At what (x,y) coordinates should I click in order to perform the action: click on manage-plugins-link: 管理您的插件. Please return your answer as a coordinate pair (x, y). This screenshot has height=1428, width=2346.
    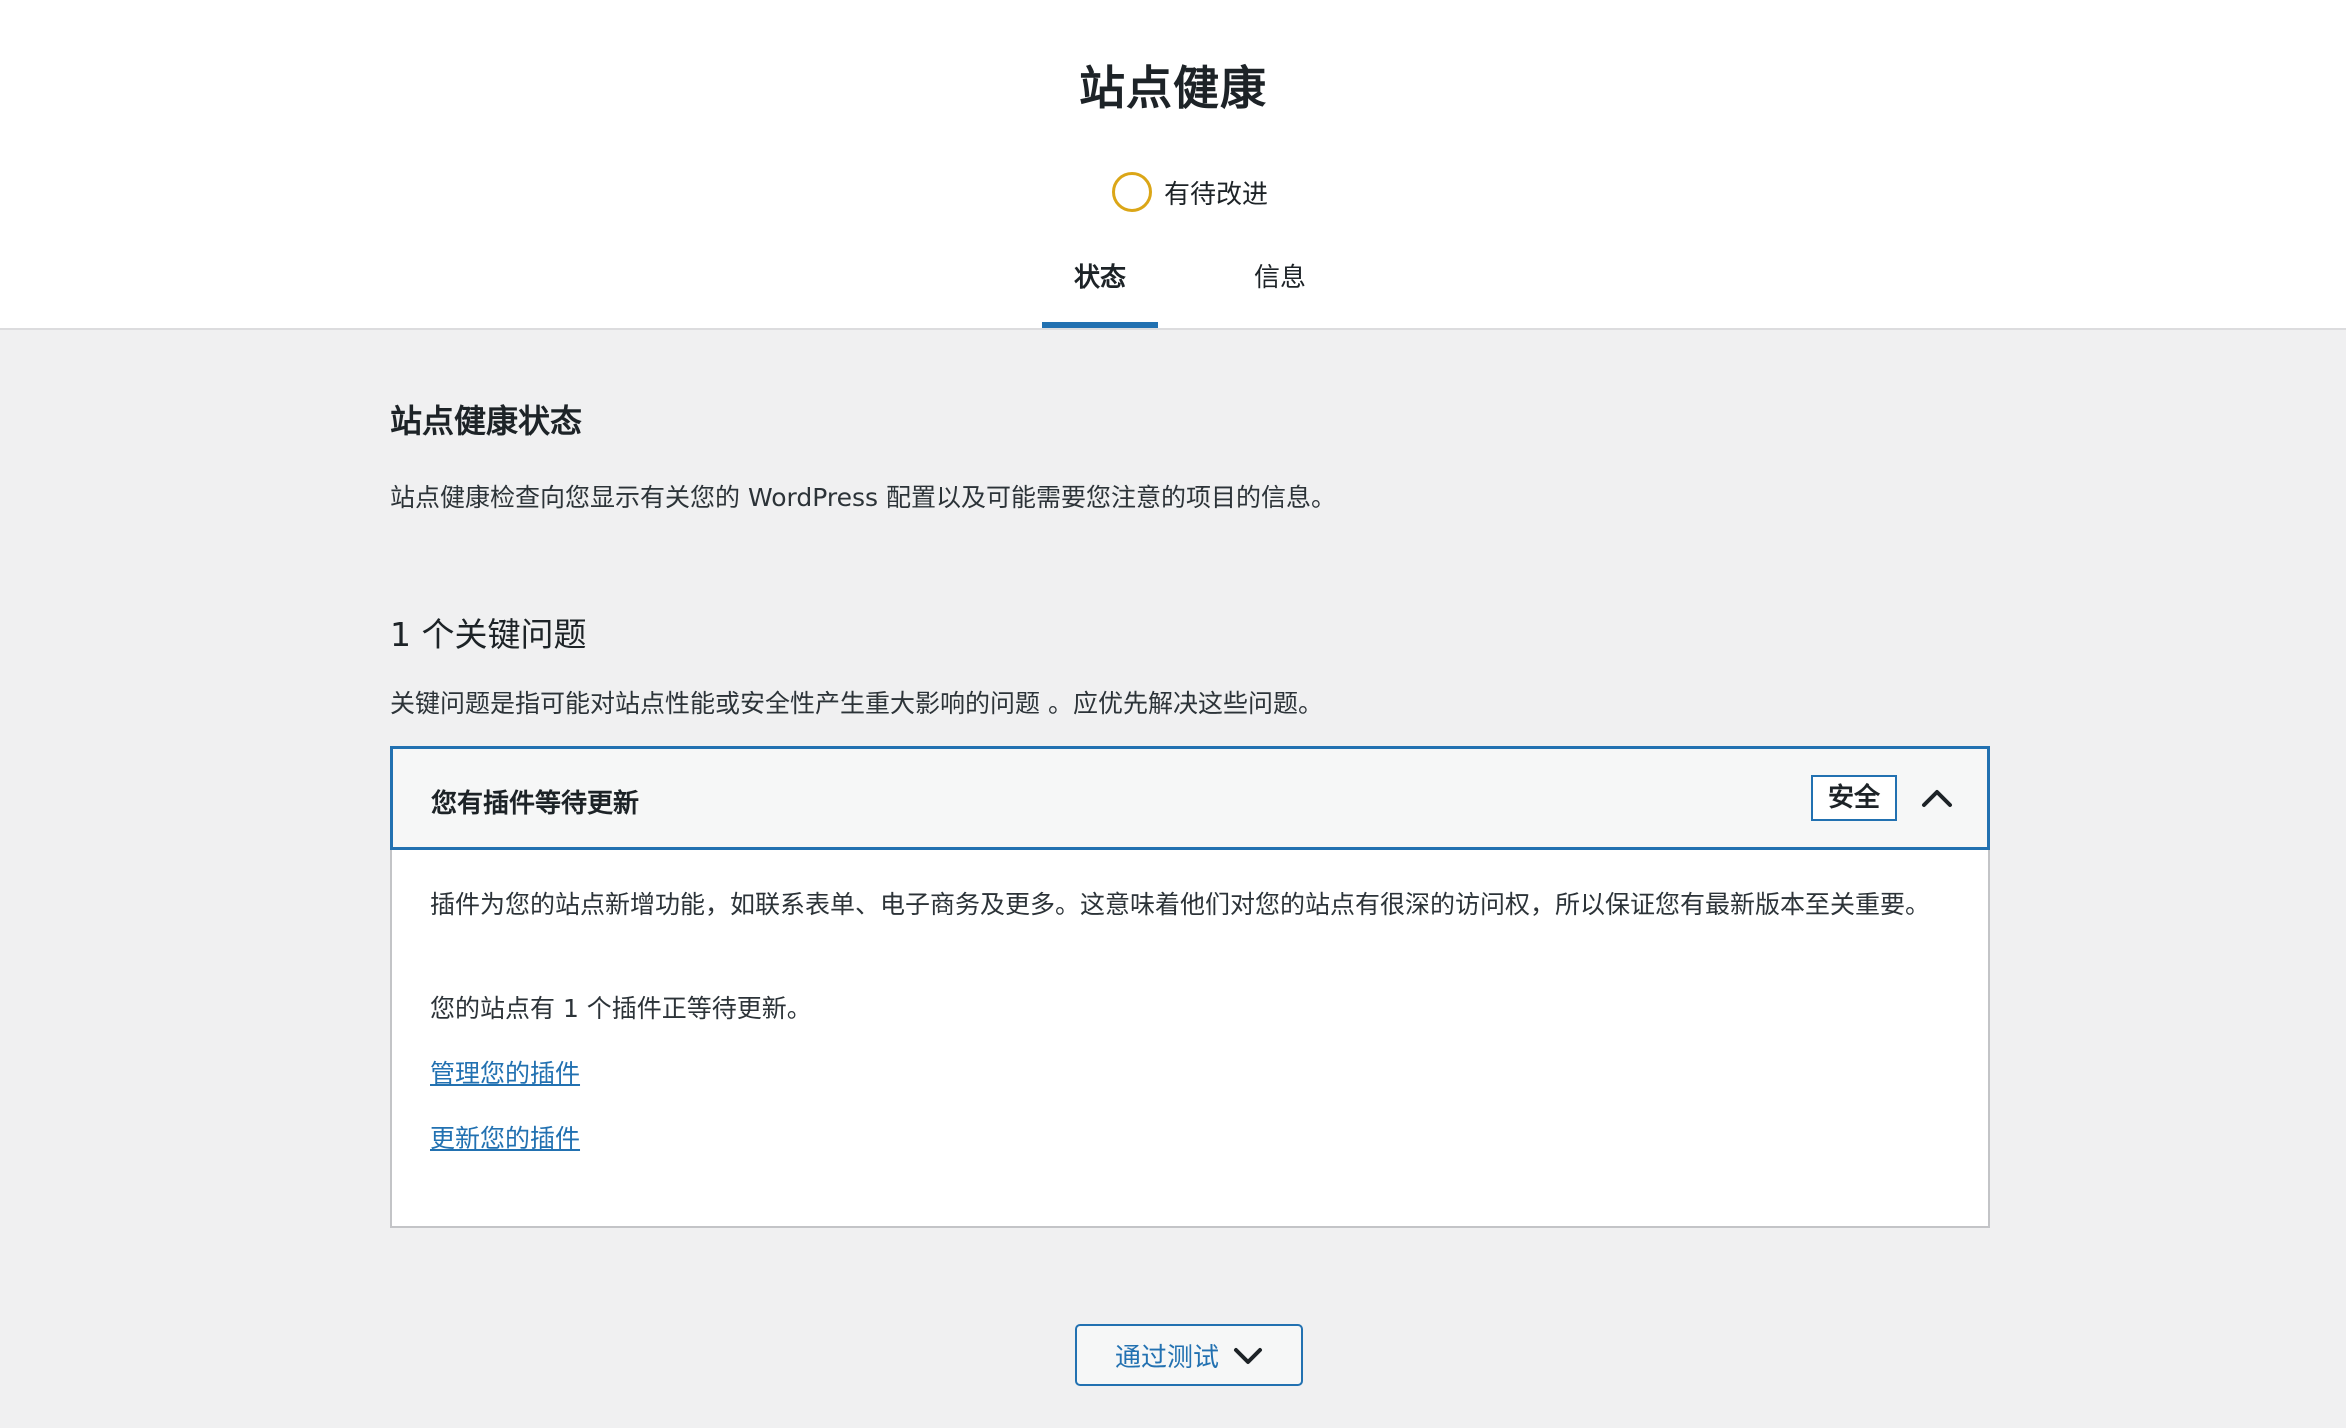
    Looking at the image, I should click on (505, 1072).